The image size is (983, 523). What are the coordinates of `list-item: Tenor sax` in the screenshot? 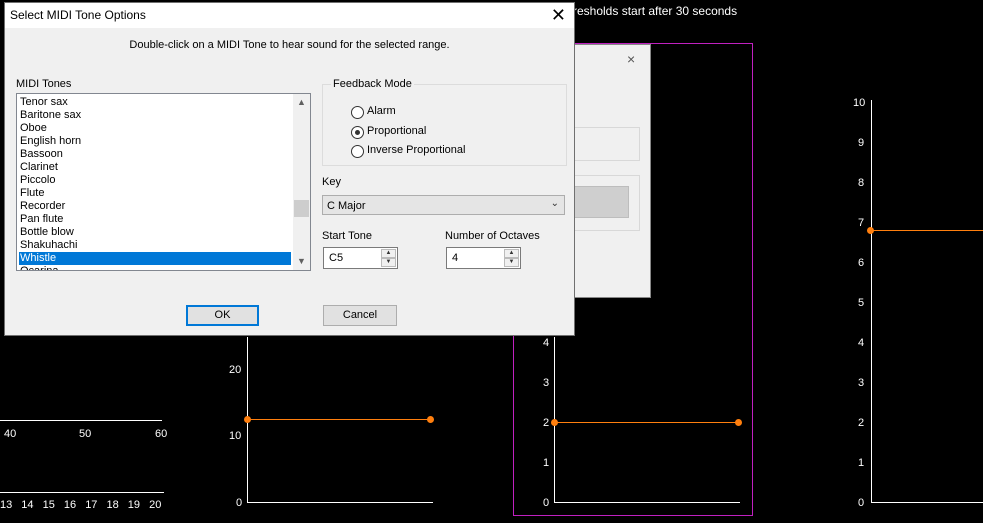 It's located at (155, 102).